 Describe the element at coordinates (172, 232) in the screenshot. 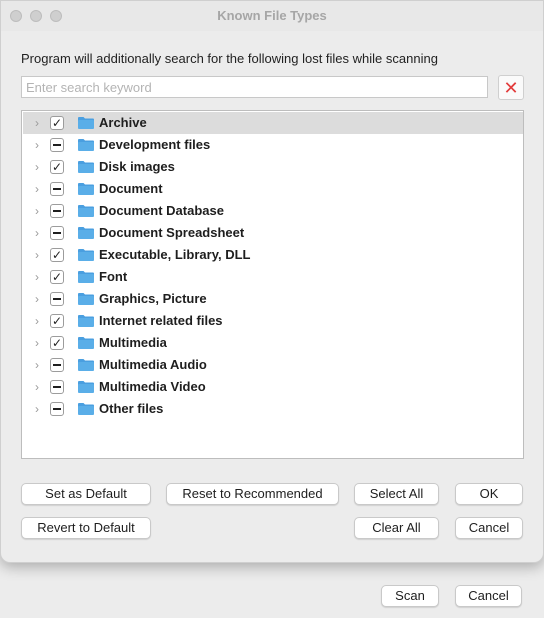

I see `tree-row-label: Document Spreadsheet` at that location.